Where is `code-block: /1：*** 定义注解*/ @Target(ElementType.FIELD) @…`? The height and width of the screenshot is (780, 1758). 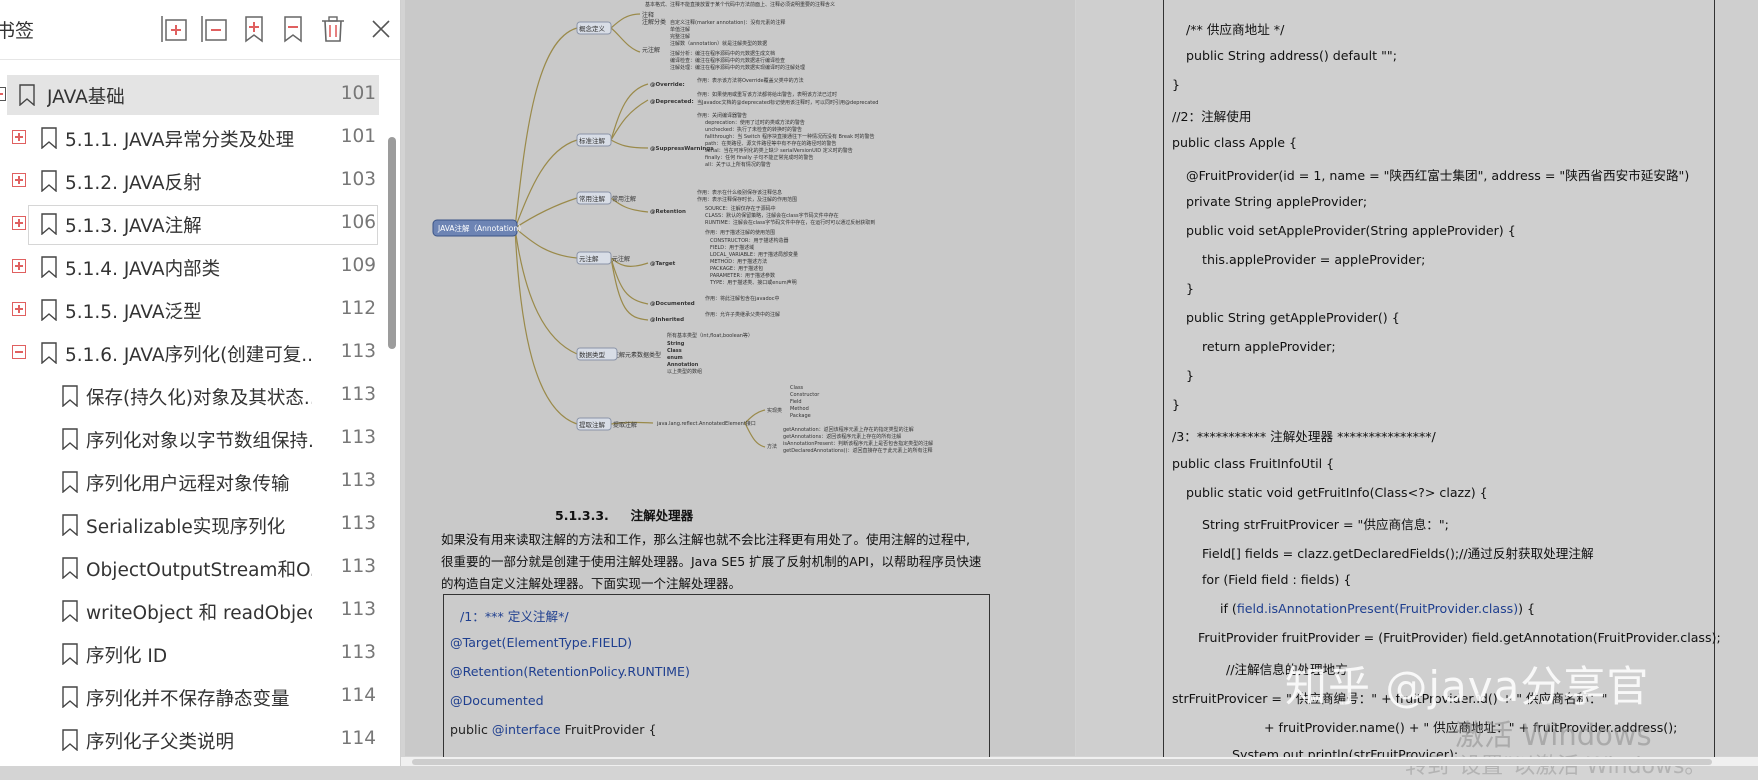
code-block: /1：*** 定义注解*/ @Target(ElementType.FIELD) @… is located at coordinates (716, 680).